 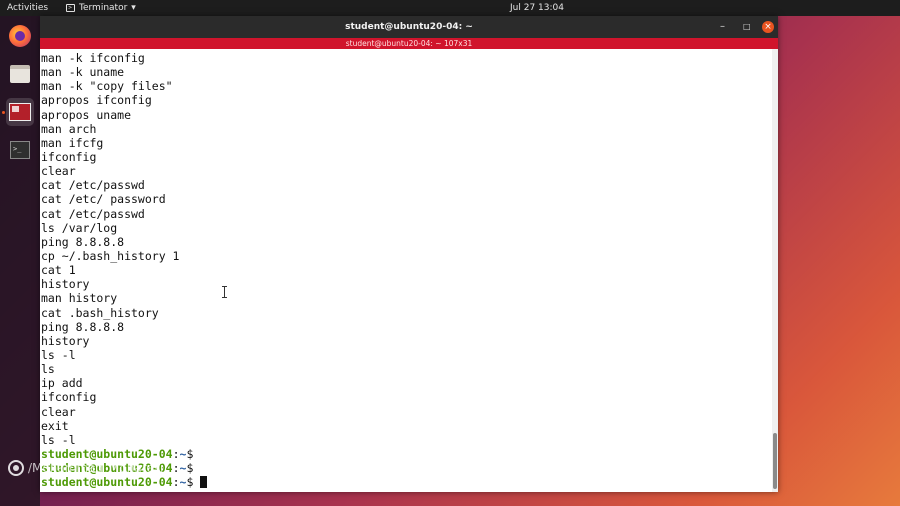 I want to click on running-indicator, so click(x=3, y=112).